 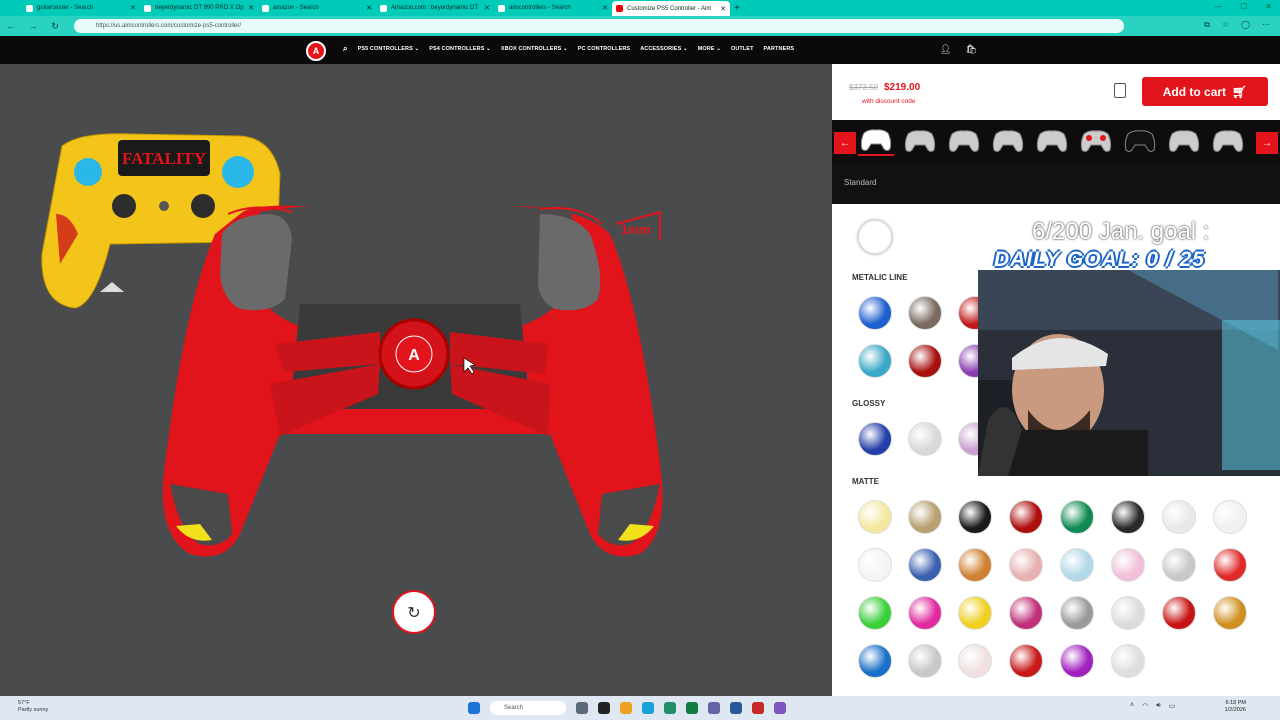 I want to click on minimize-icon: —, so click(x=1218, y=6).